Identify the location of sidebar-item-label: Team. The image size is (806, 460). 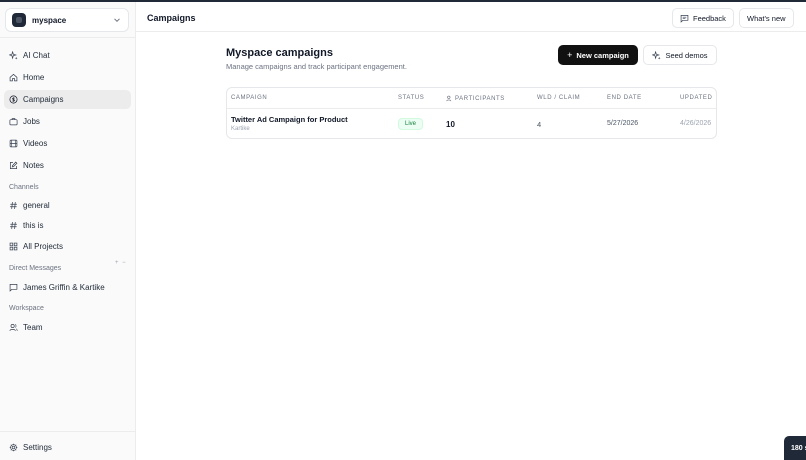
(33, 327).